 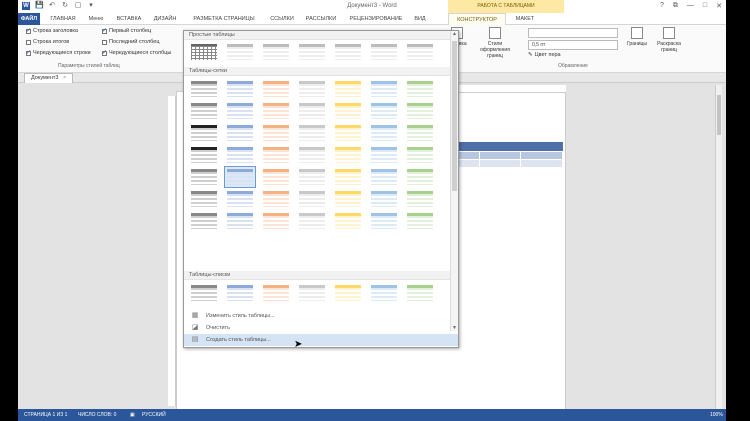 I want to click on tab-review: РЕЦЕНЗИРОВАНИЕ, so click(x=376, y=19).